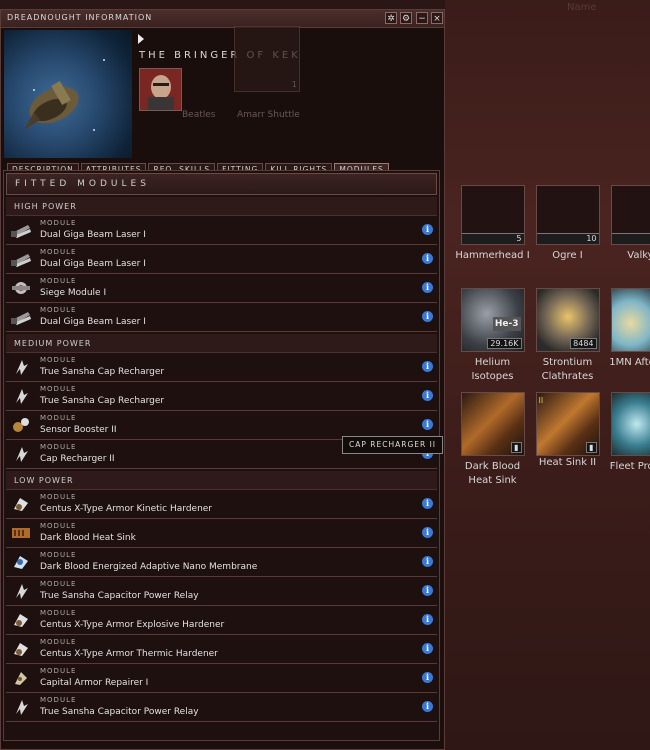 The width and height of the screenshot is (650, 750). What do you see at coordinates (221, 184) in the screenshot?
I see `fitted-modules-header: FITTED MODULES` at bounding box center [221, 184].